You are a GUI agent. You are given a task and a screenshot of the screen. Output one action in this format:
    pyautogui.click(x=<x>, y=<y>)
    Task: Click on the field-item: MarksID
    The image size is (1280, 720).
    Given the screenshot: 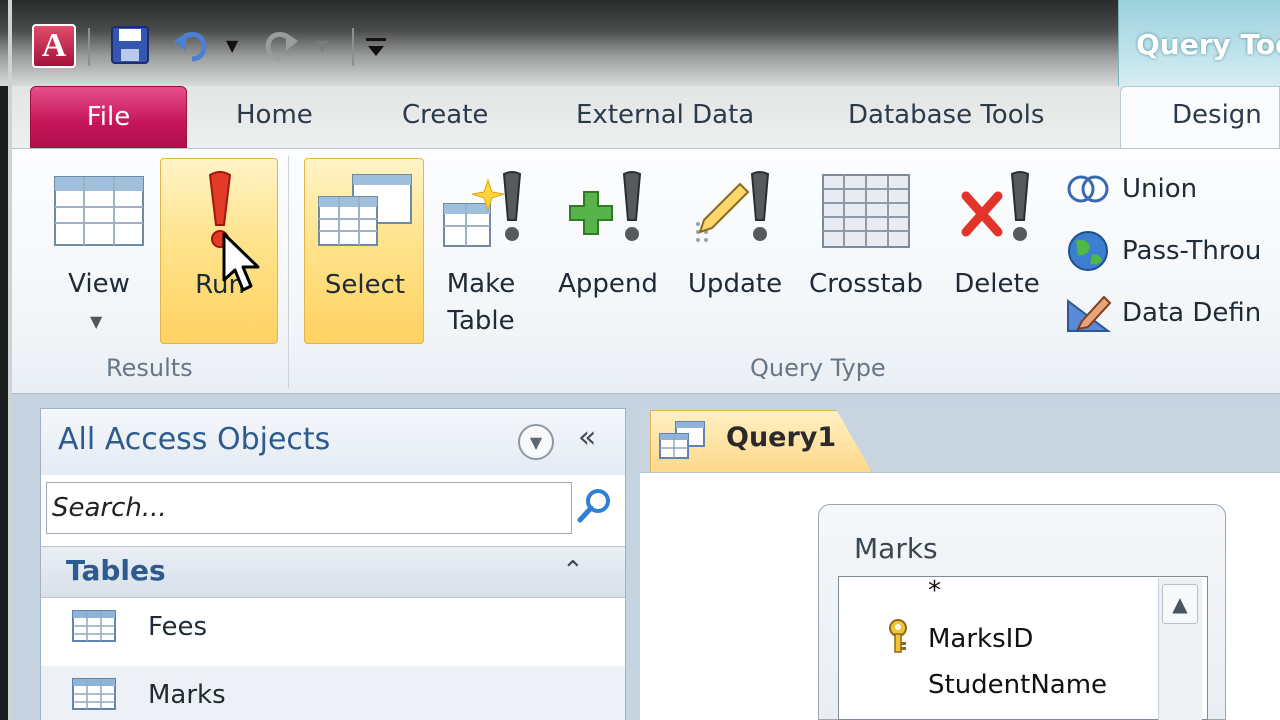 What is the action you would take?
    pyautogui.click(x=980, y=639)
    